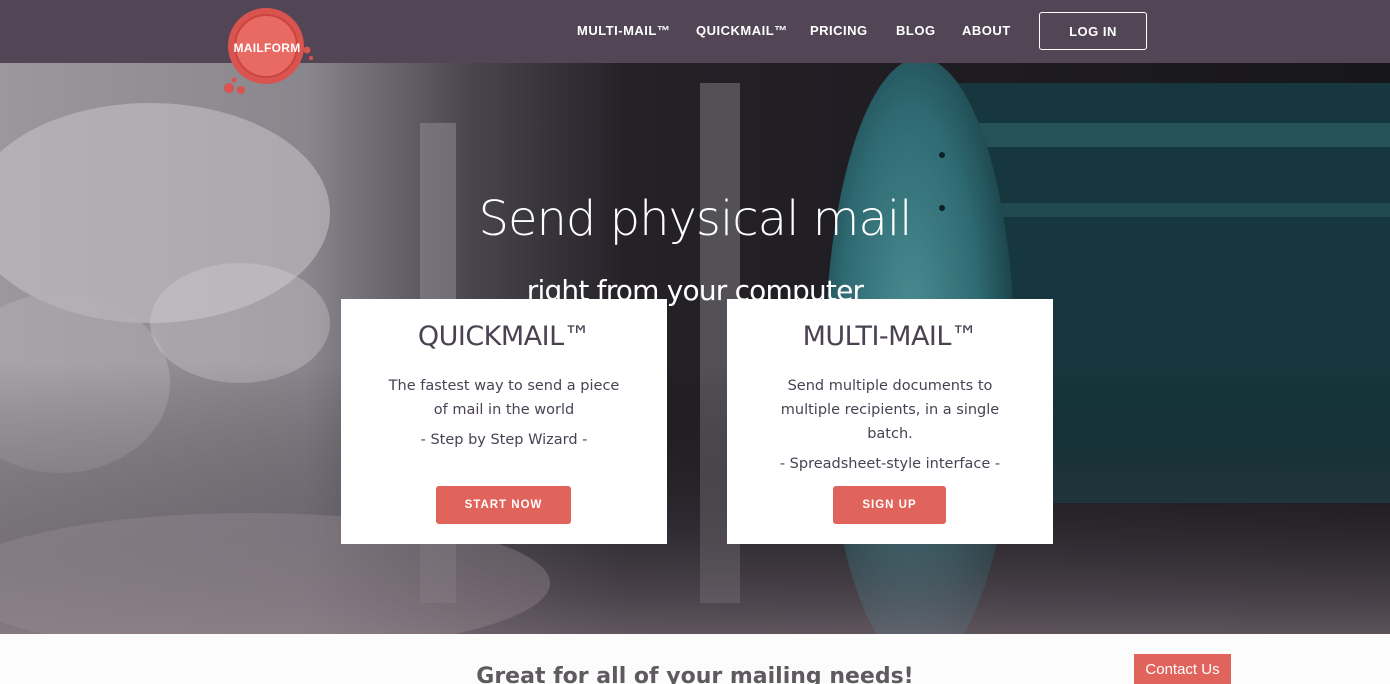 The image size is (1390, 684). I want to click on sign-up-button: SIGN UP, so click(889, 505).